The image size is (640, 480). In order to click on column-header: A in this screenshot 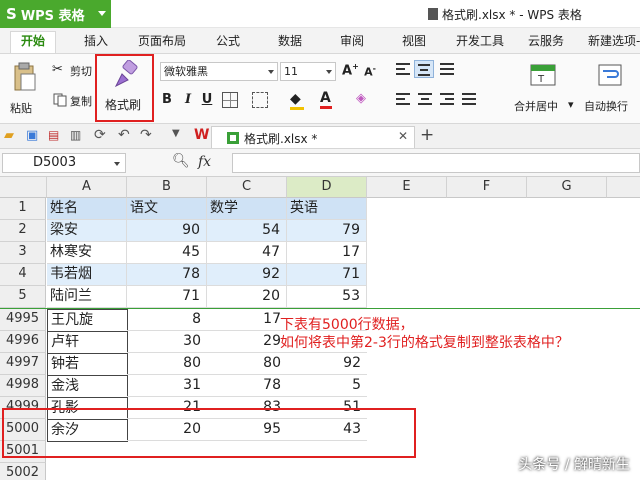, I will do `click(87, 187)`.